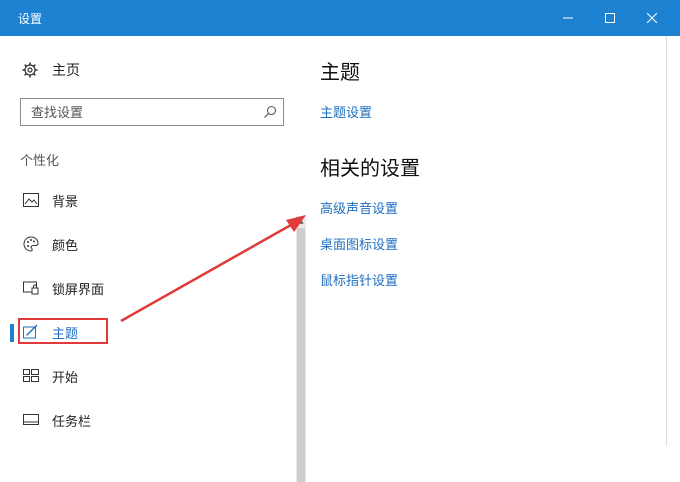 The height and width of the screenshot is (482, 680). I want to click on desktop-icon-settings-link: 桌面图标设置, so click(359, 243).